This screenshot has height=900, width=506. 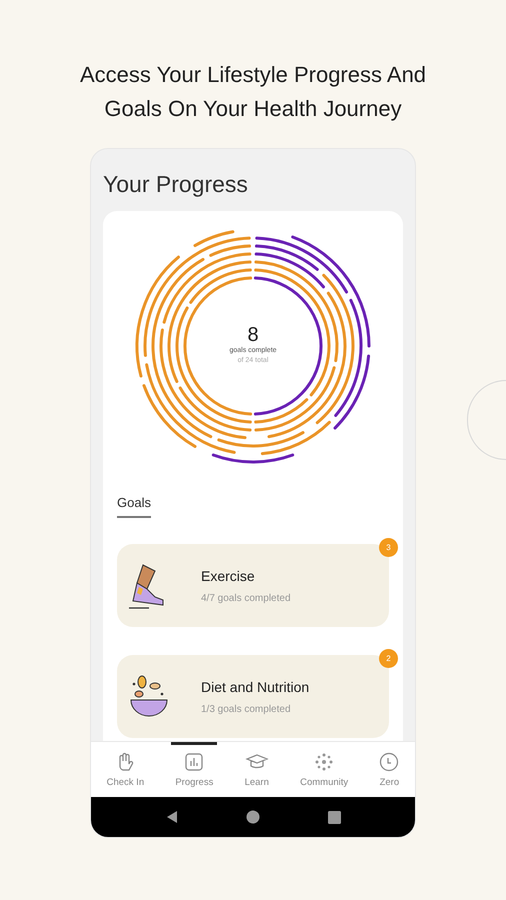 I want to click on goal-subtitle: 4/7 goals completed, so click(x=246, y=599).